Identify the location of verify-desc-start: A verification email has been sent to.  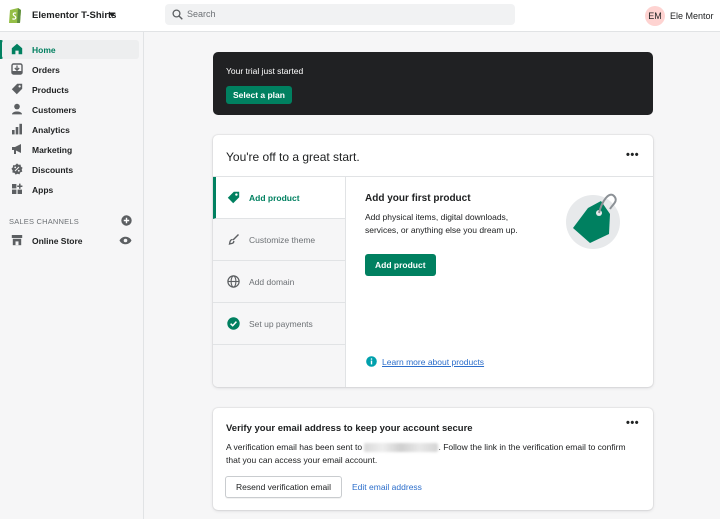
(294, 447).